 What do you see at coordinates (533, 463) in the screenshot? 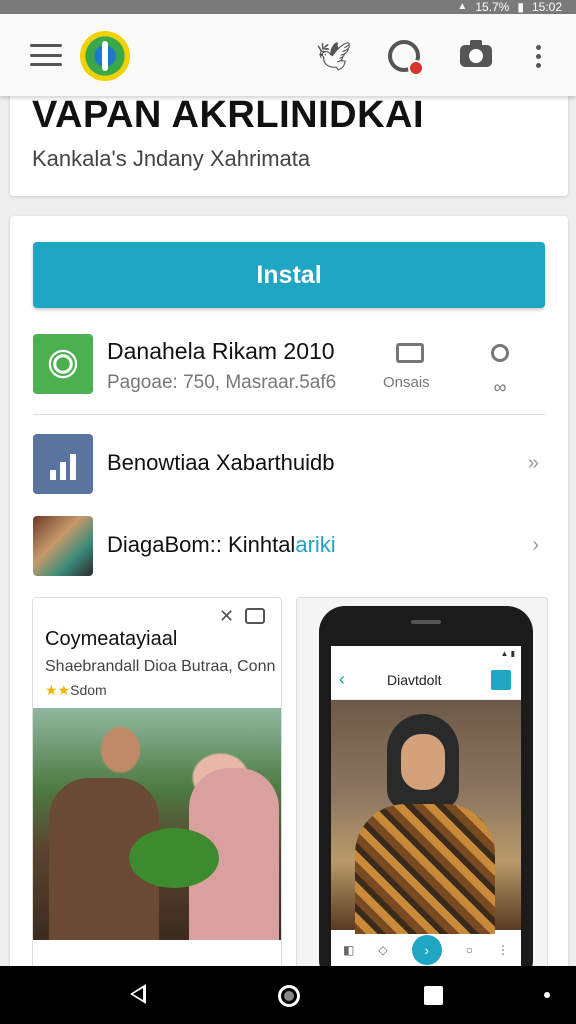
I see `chevron-right-icon: »` at bounding box center [533, 463].